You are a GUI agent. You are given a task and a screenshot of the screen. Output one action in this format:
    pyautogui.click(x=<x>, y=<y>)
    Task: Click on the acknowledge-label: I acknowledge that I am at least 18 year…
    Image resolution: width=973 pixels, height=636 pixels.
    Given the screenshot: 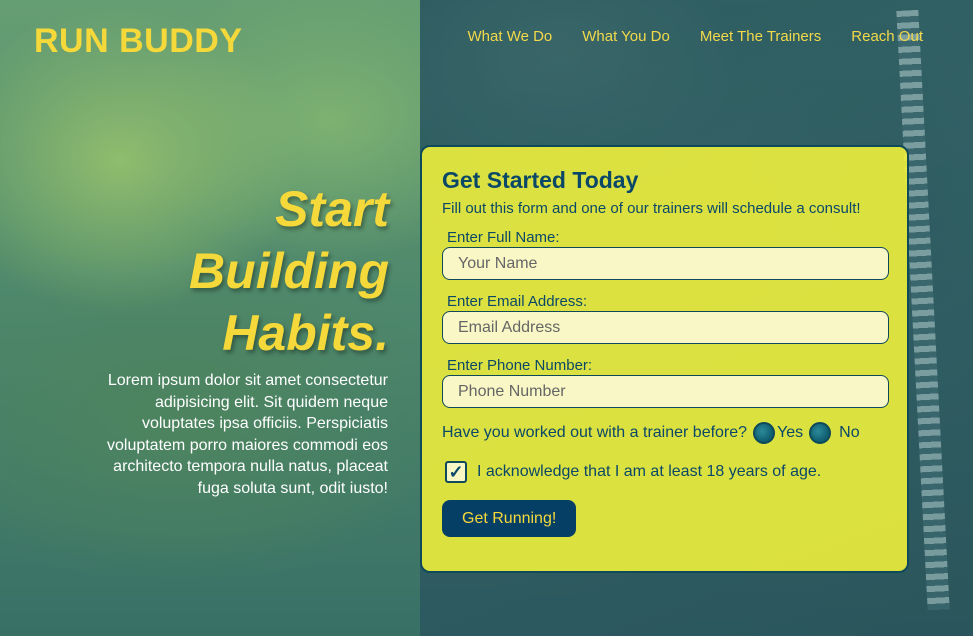 What is the action you would take?
    pyautogui.click(x=649, y=471)
    